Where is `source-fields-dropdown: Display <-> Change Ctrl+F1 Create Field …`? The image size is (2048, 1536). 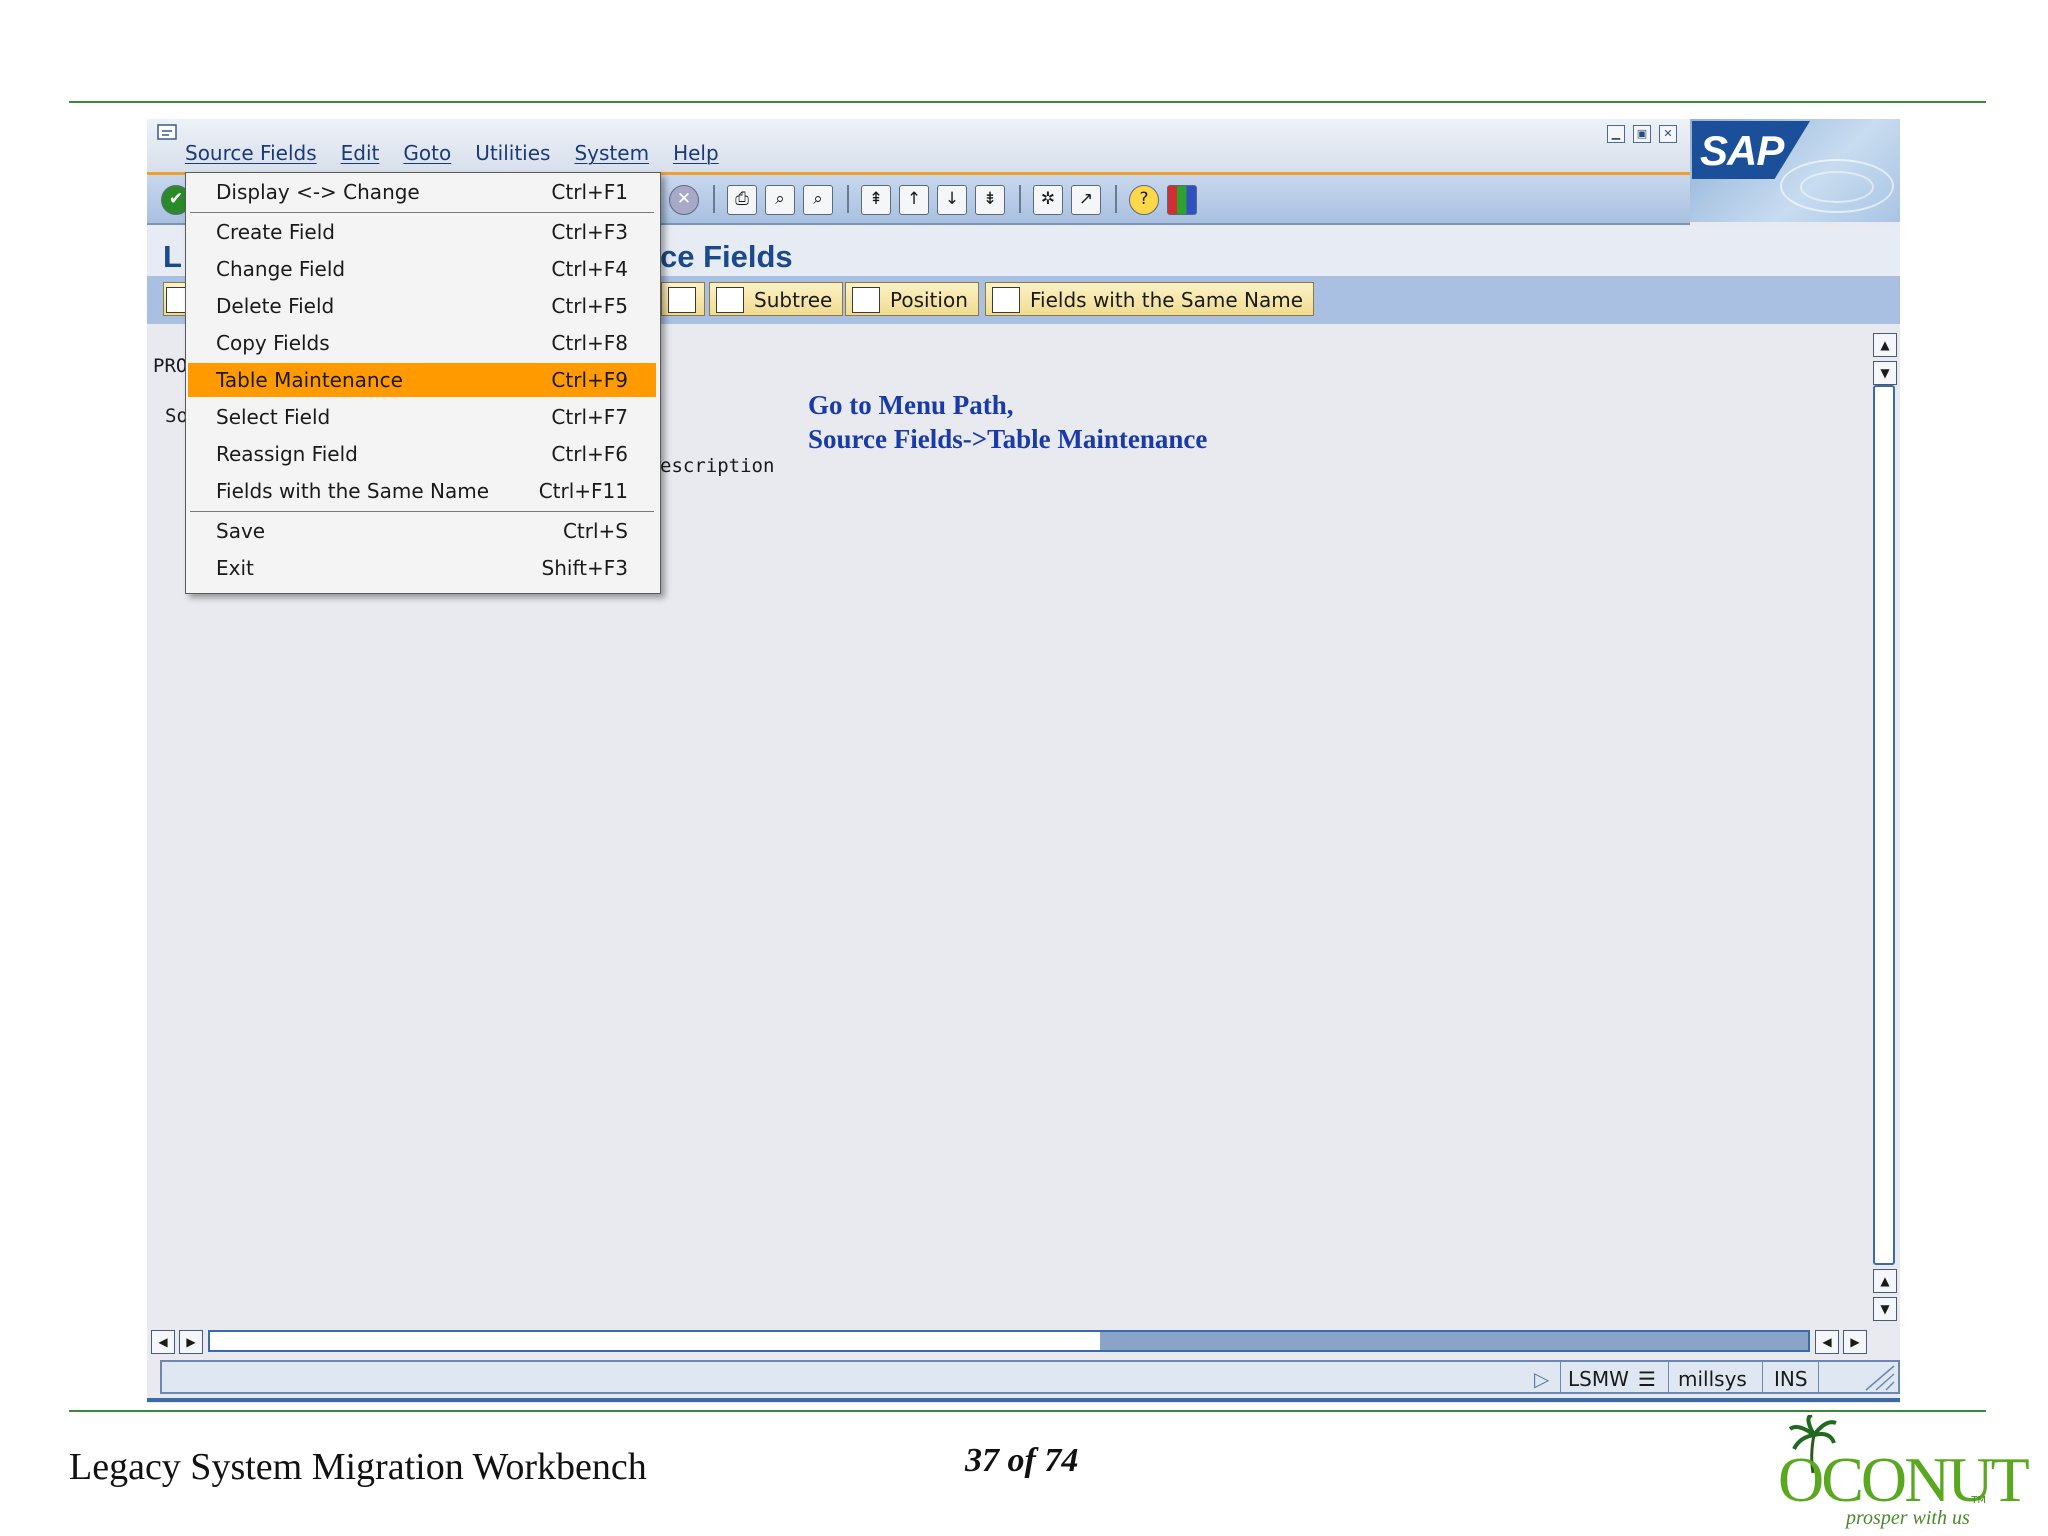
source-fields-dropdown: Display <-> Change Ctrl+F1 Create Field … is located at coordinates (423, 383).